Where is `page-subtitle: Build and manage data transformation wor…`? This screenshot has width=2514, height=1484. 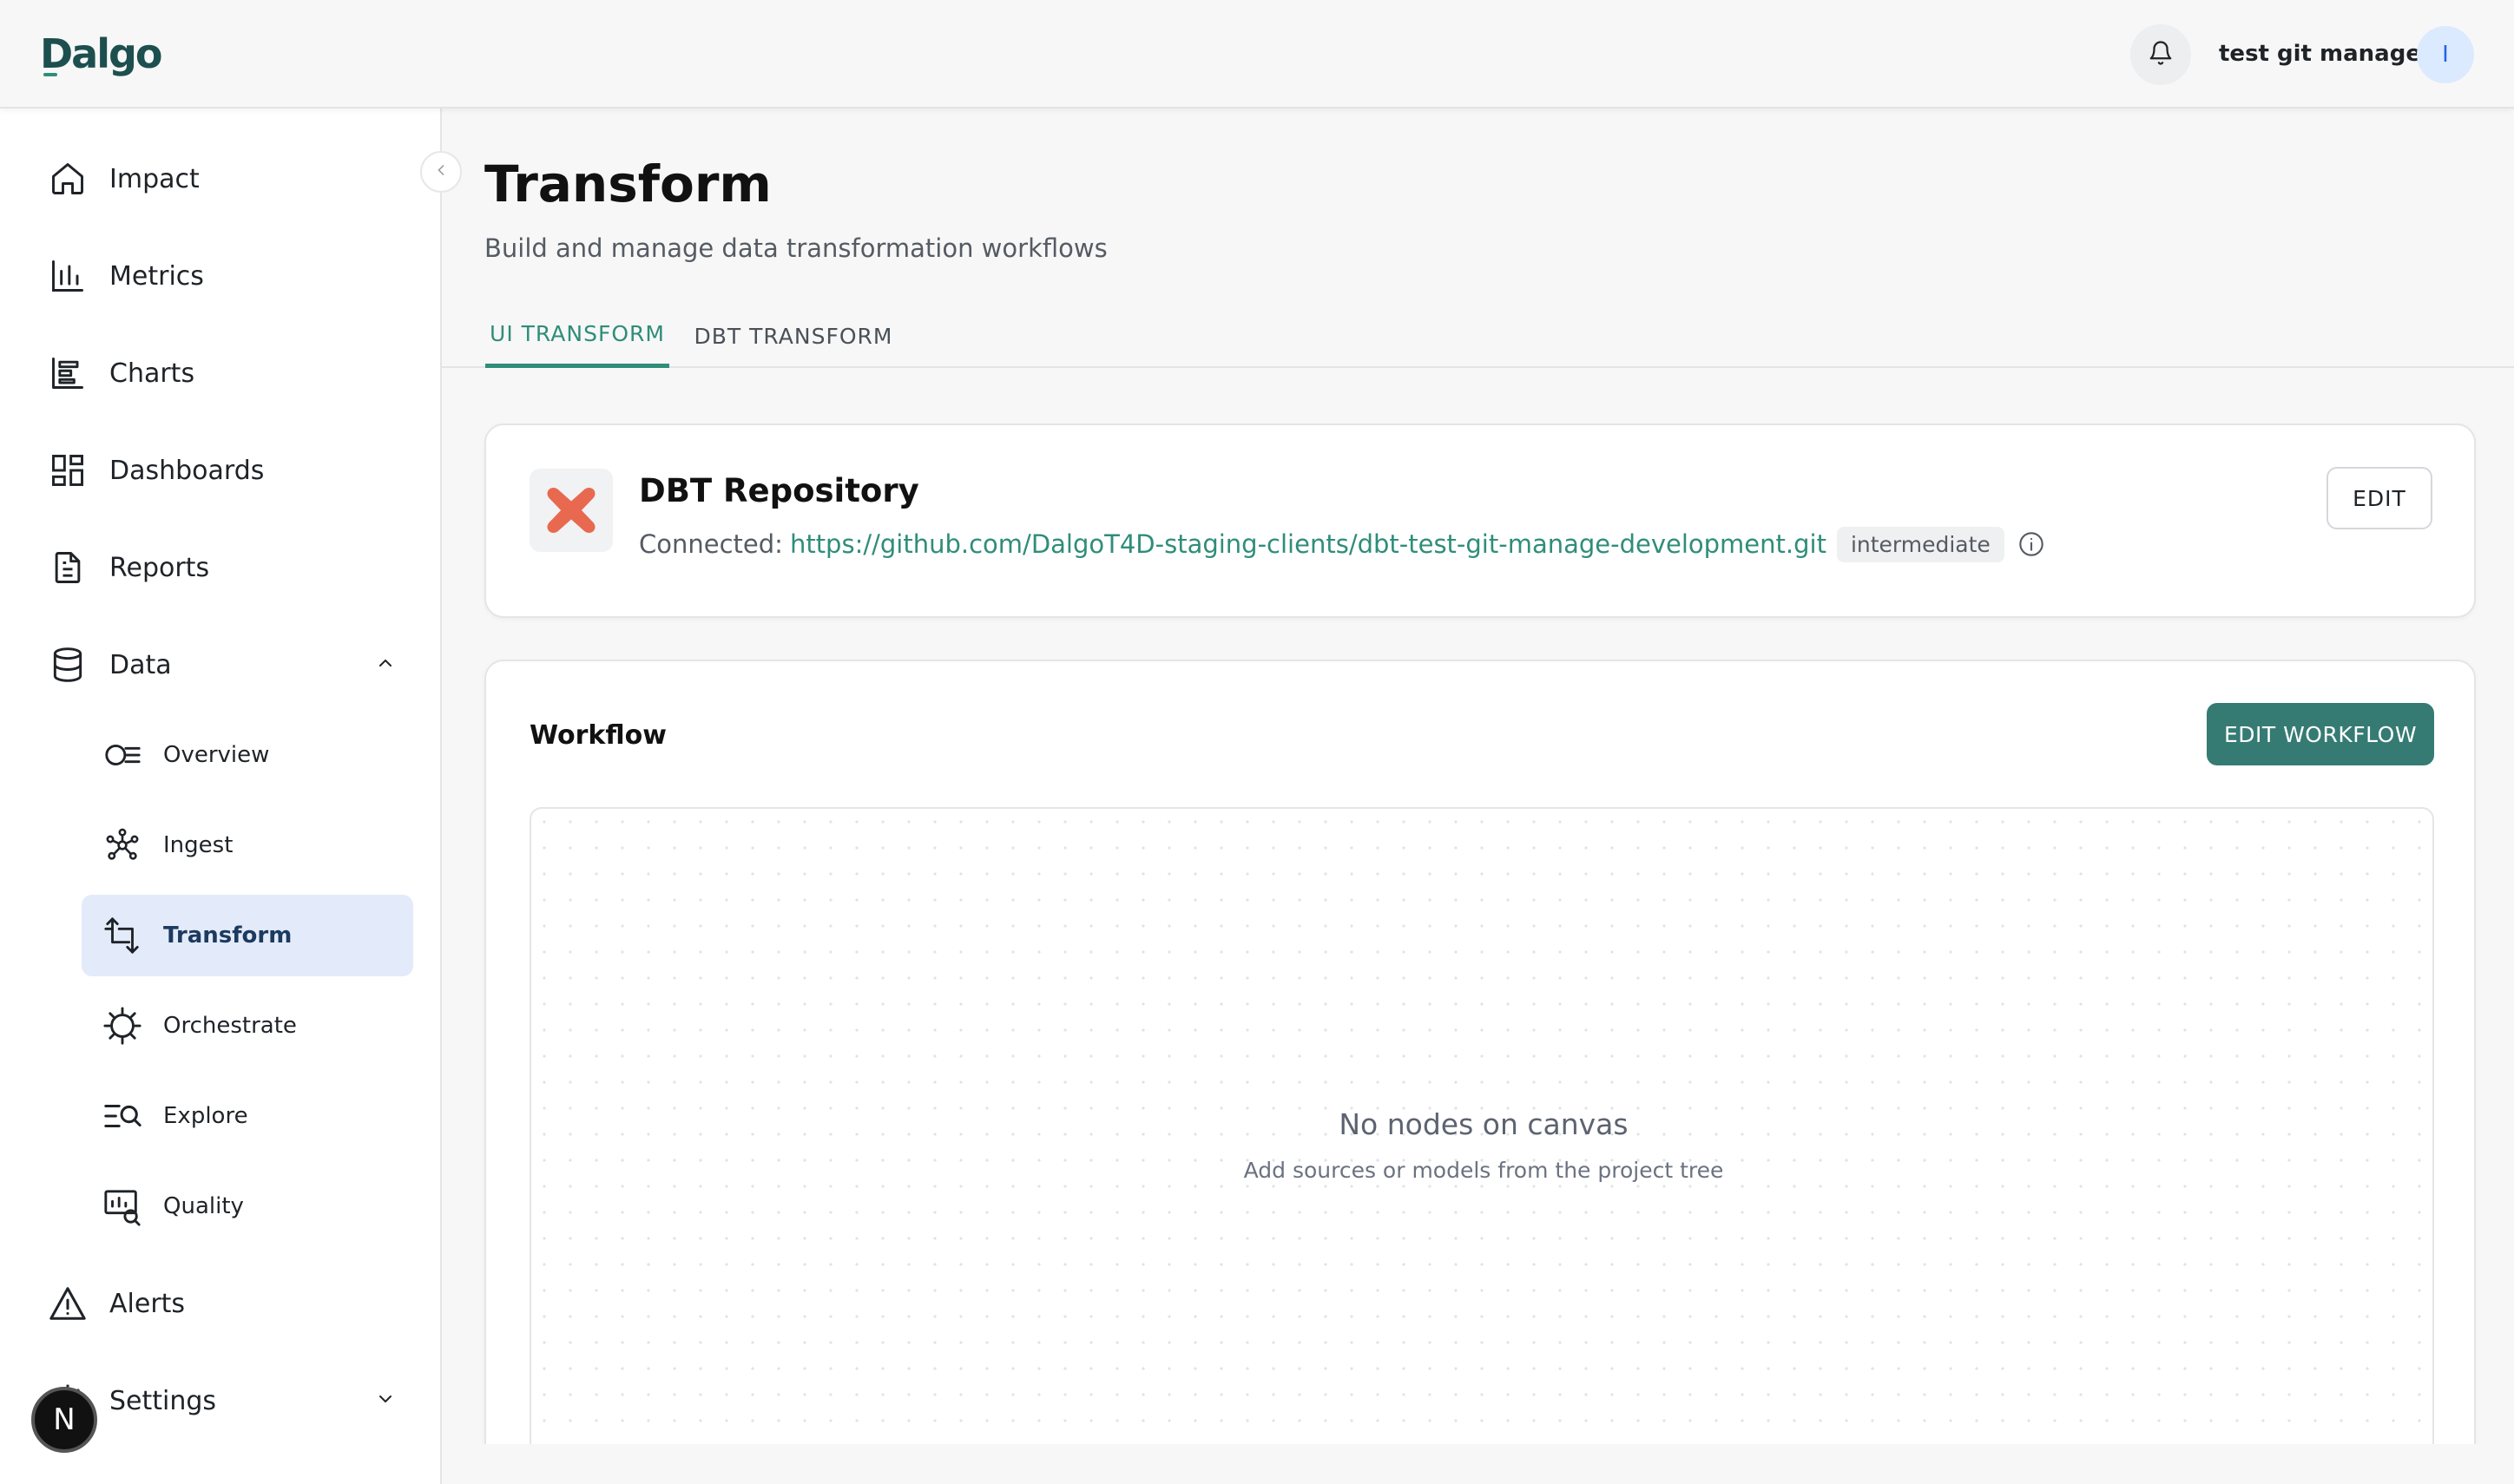
page-subtitle: Build and manage data transformation wor… is located at coordinates (796, 248).